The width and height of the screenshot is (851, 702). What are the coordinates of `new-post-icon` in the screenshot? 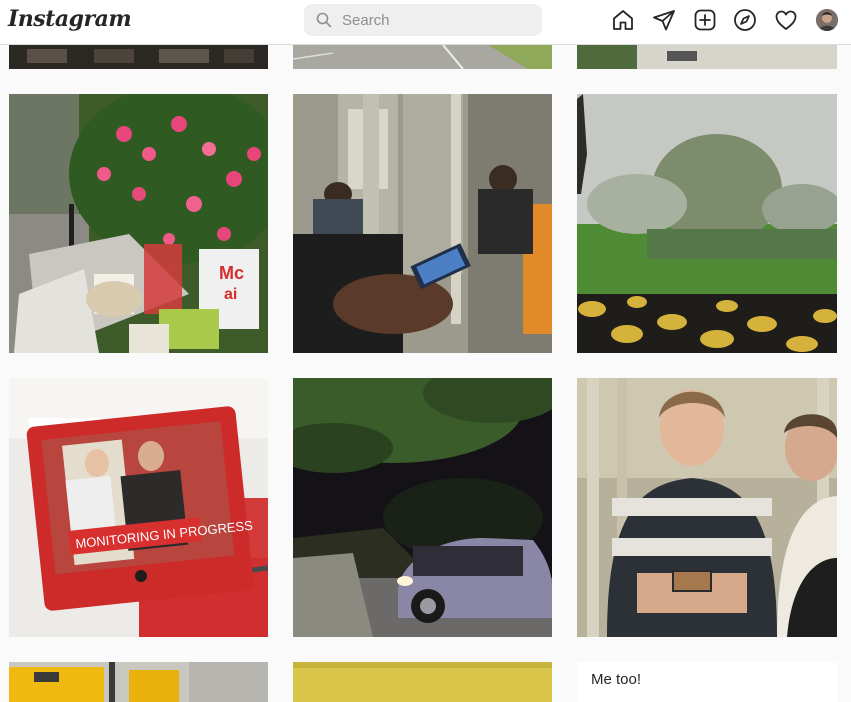 It's located at (705, 20).